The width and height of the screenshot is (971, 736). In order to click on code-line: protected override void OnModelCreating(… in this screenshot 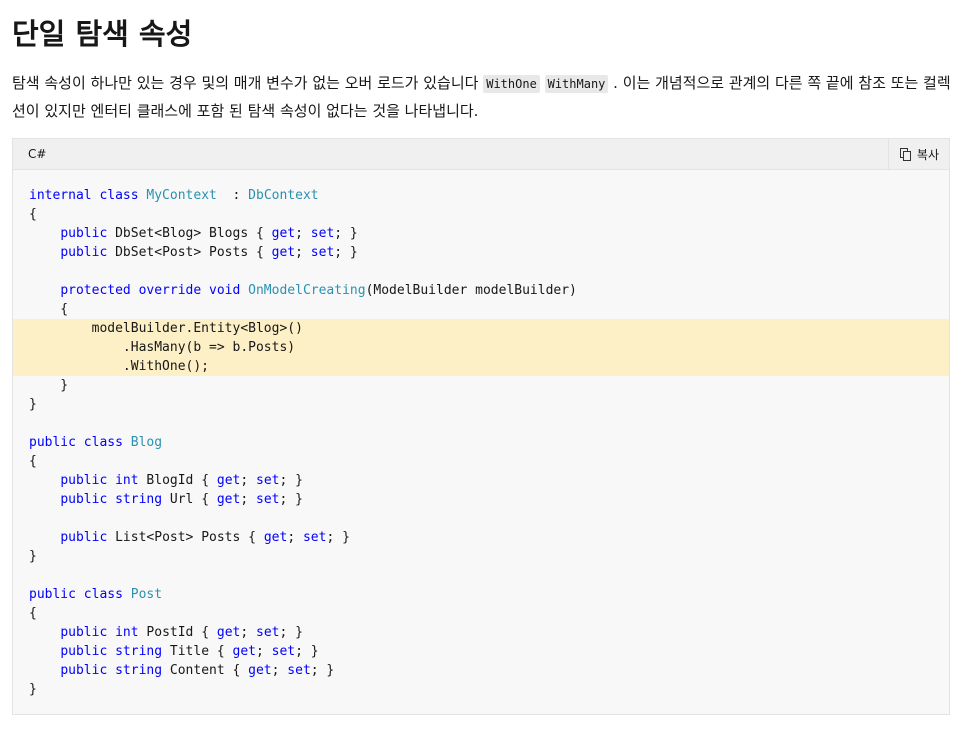, I will do `click(481, 290)`.